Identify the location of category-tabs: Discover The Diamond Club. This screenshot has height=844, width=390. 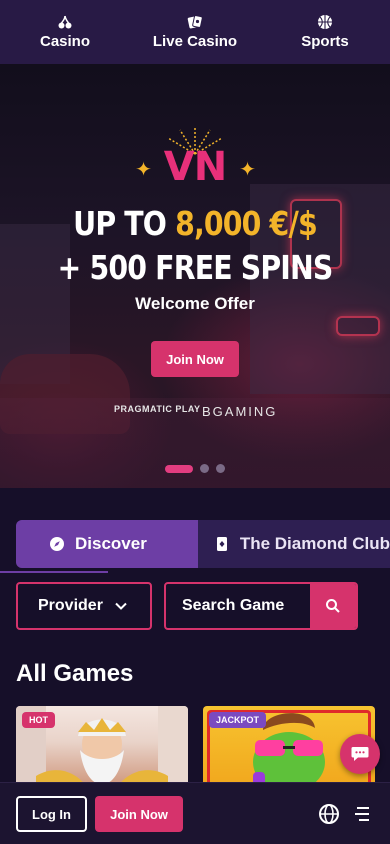
(203, 544).